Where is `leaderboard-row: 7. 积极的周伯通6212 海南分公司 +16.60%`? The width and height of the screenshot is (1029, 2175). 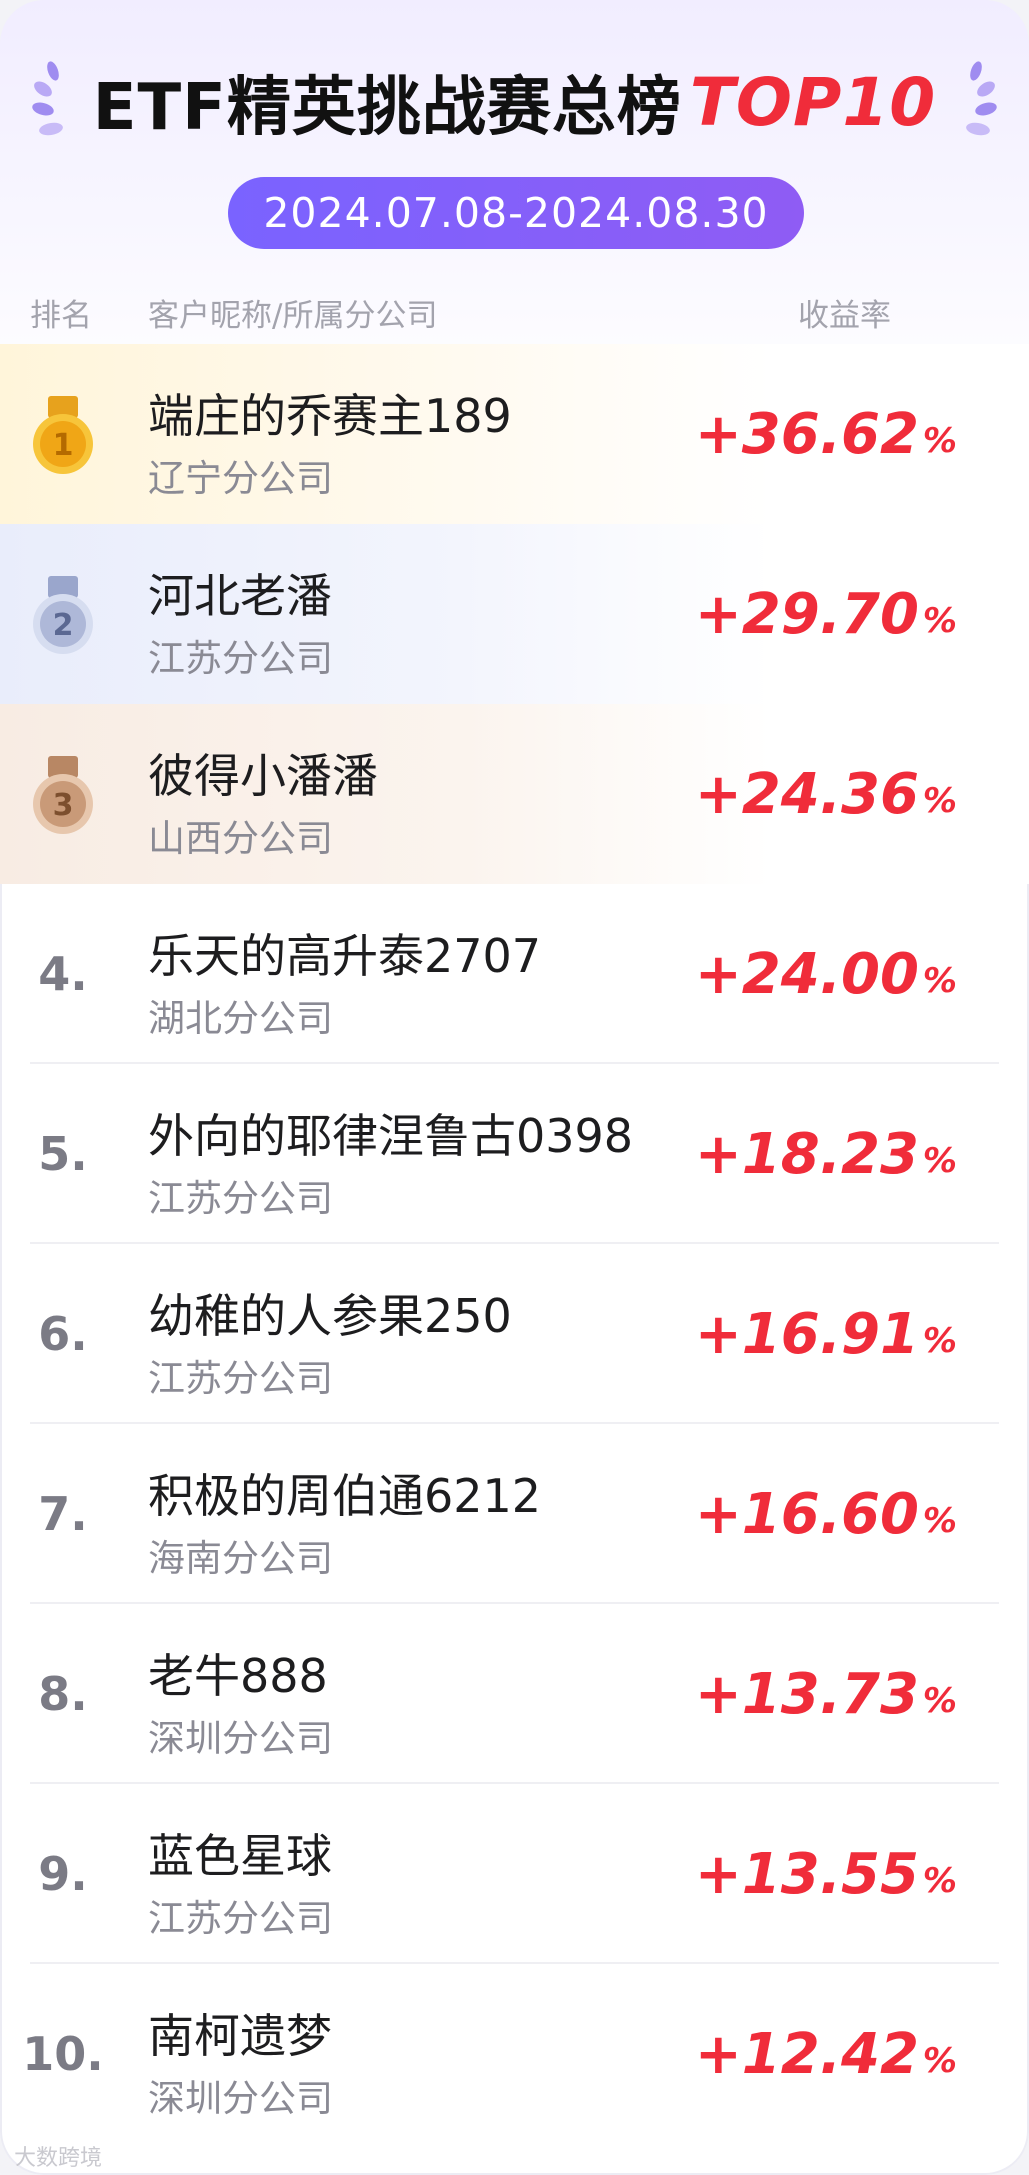
leaderboard-row: 7. 积极的周伯通6212 海南分公司 +16.60% is located at coordinates (514, 1514).